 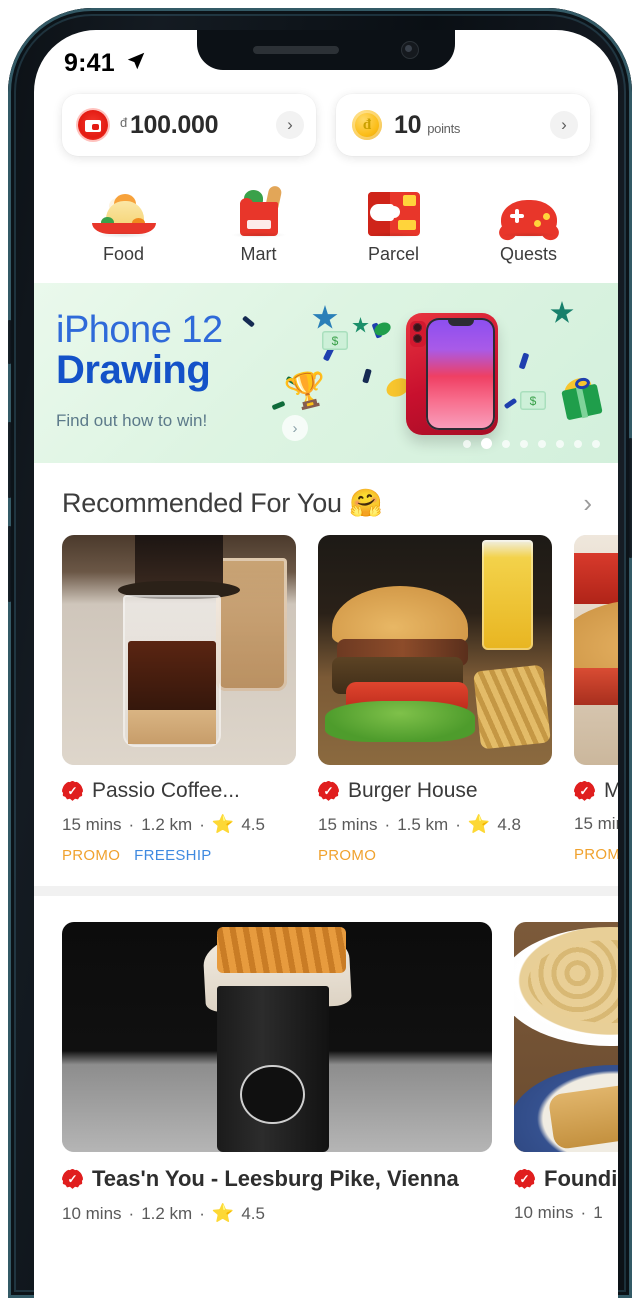 I want to click on restaurant-name-row: ✓ Burger House, so click(x=435, y=791).